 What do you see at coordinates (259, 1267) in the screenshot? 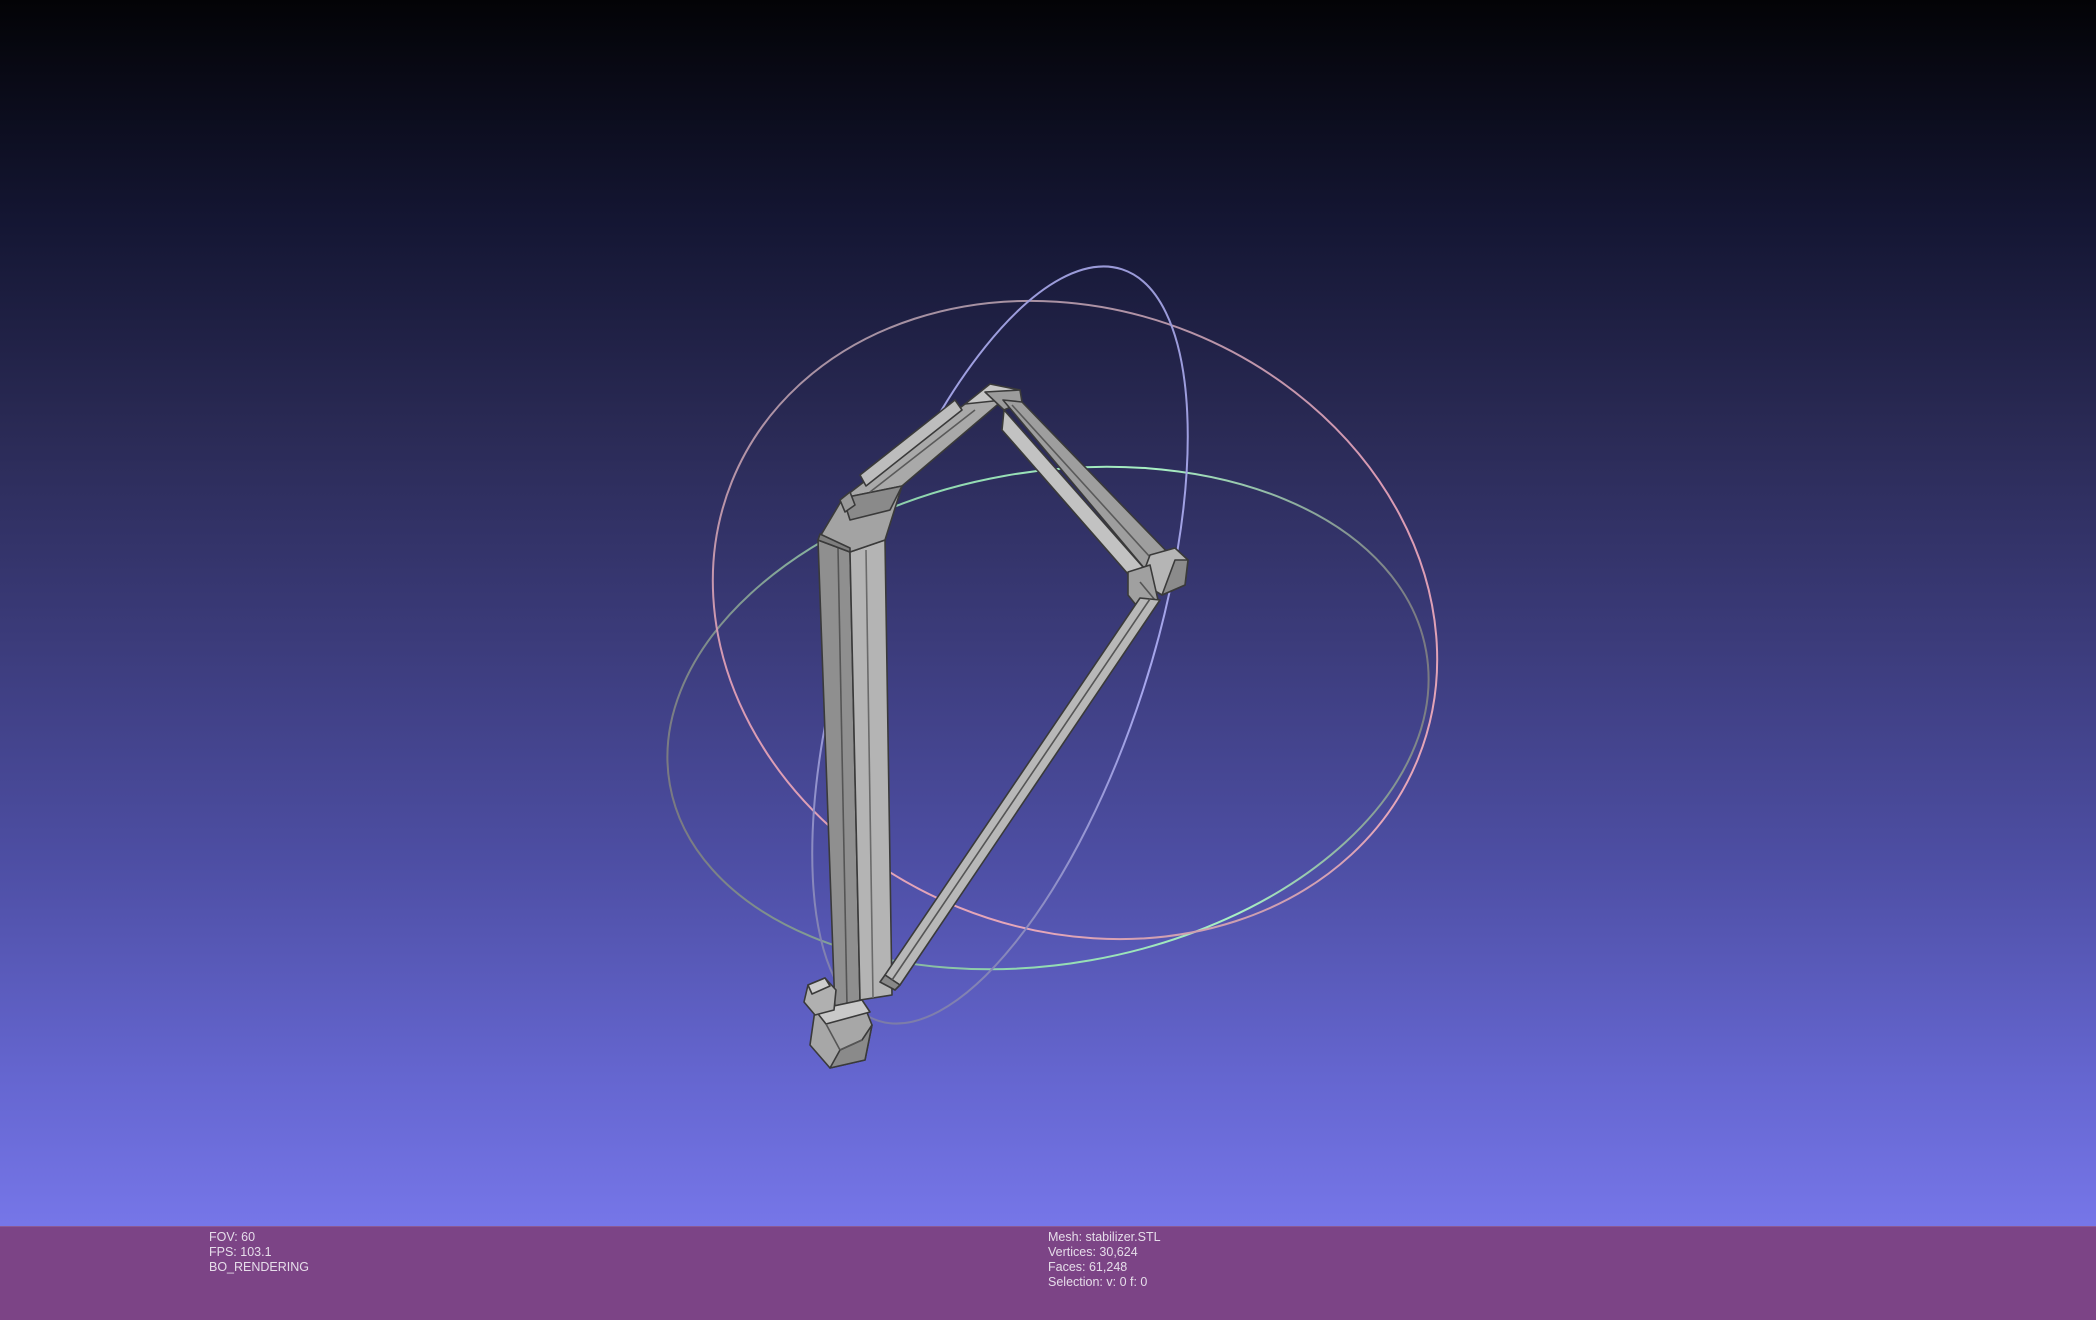
I see `render-mode-readout: BO_RENDERING` at bounding box center [259, 1267].